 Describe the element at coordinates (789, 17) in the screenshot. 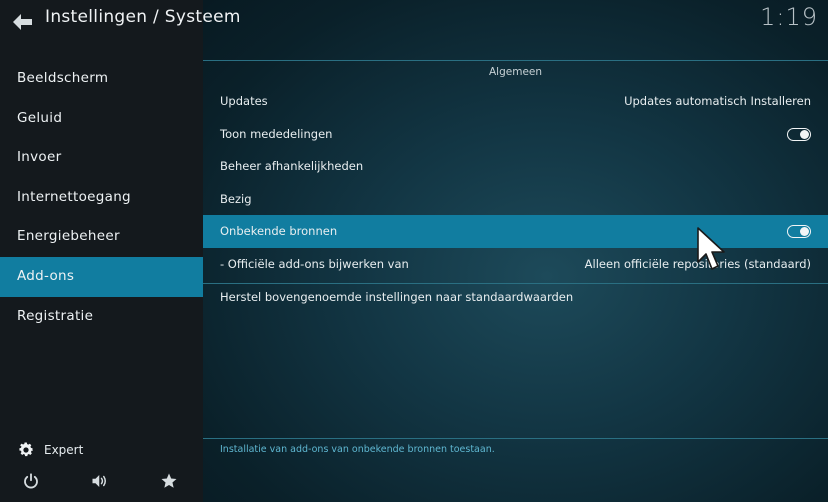

I see `clock: 1:19` at that location.